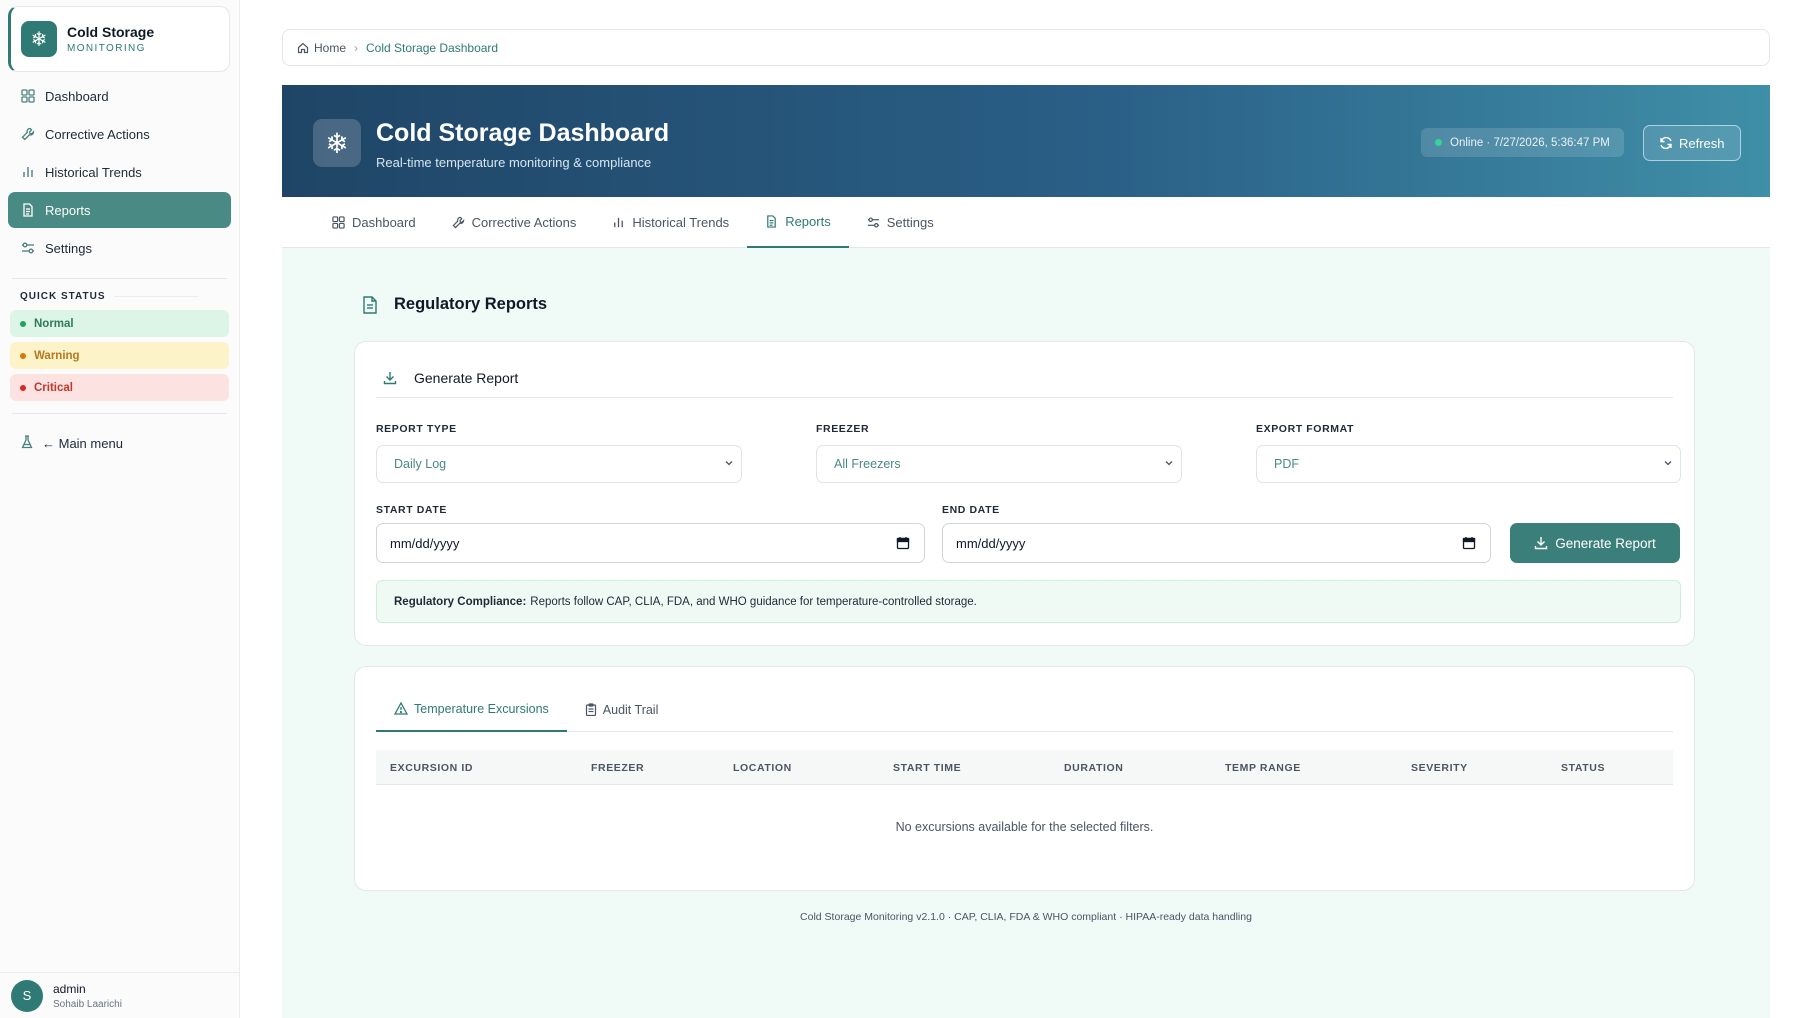 The image size is (1800, 1018). Describe the element at coordinates (68, 210) in the screenshot. I see `sidebar-item-label: Reports` at that location.